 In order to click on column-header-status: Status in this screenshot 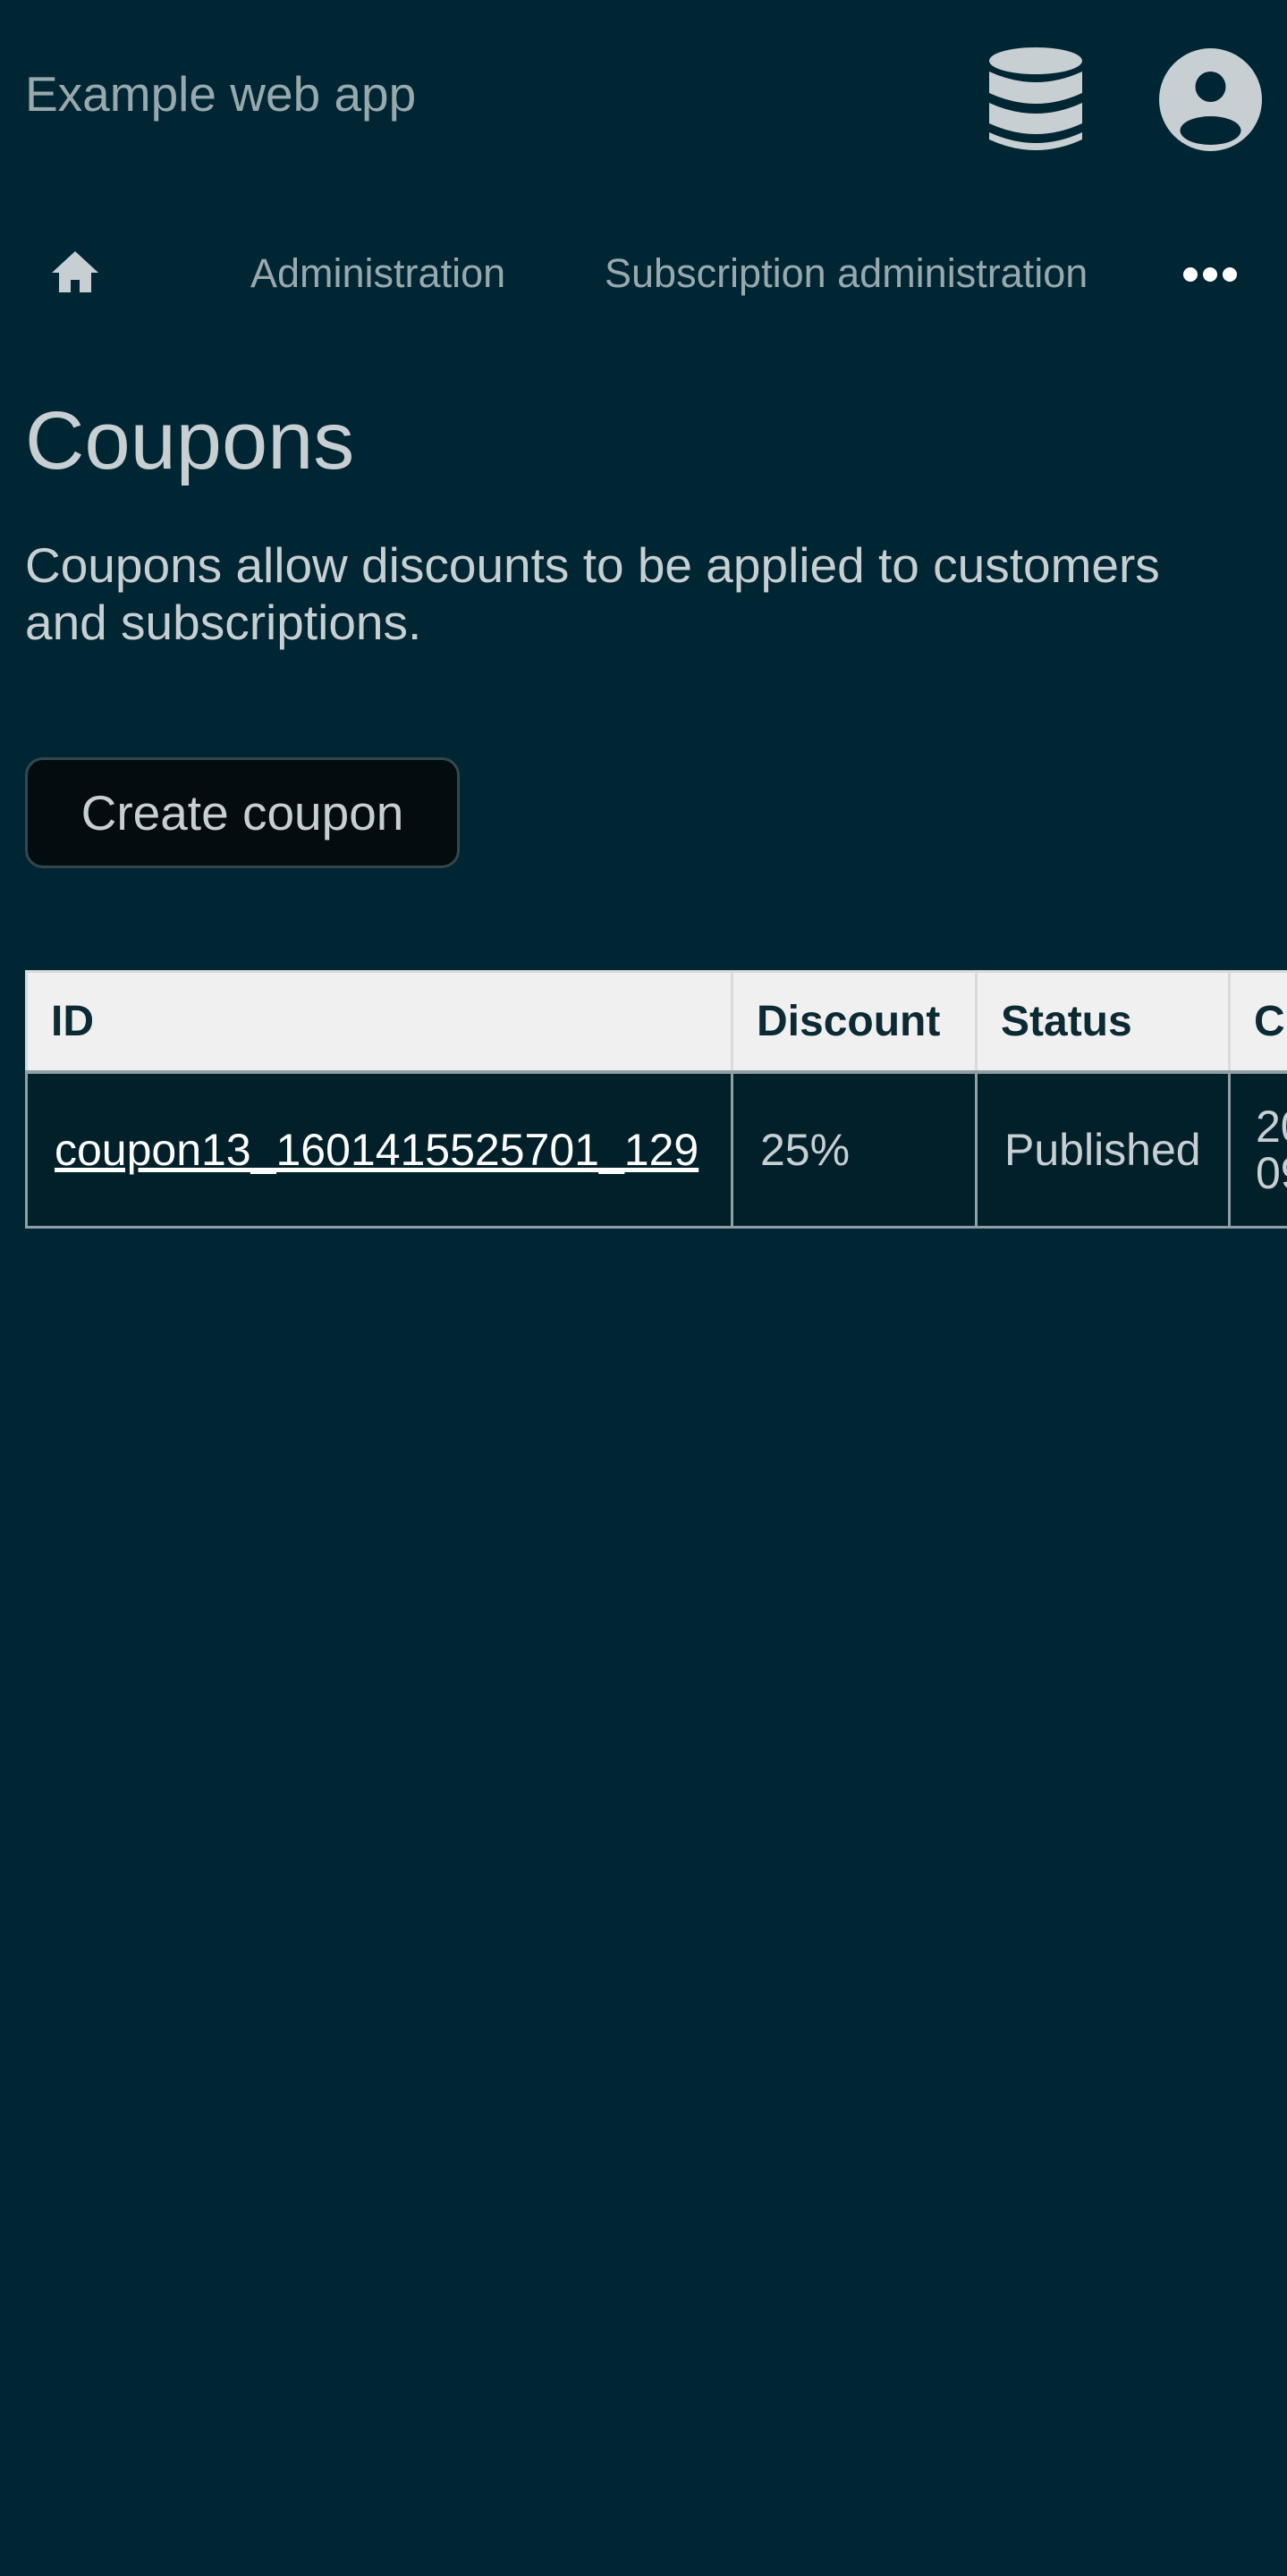, I will do `click(1103, 1022)`.